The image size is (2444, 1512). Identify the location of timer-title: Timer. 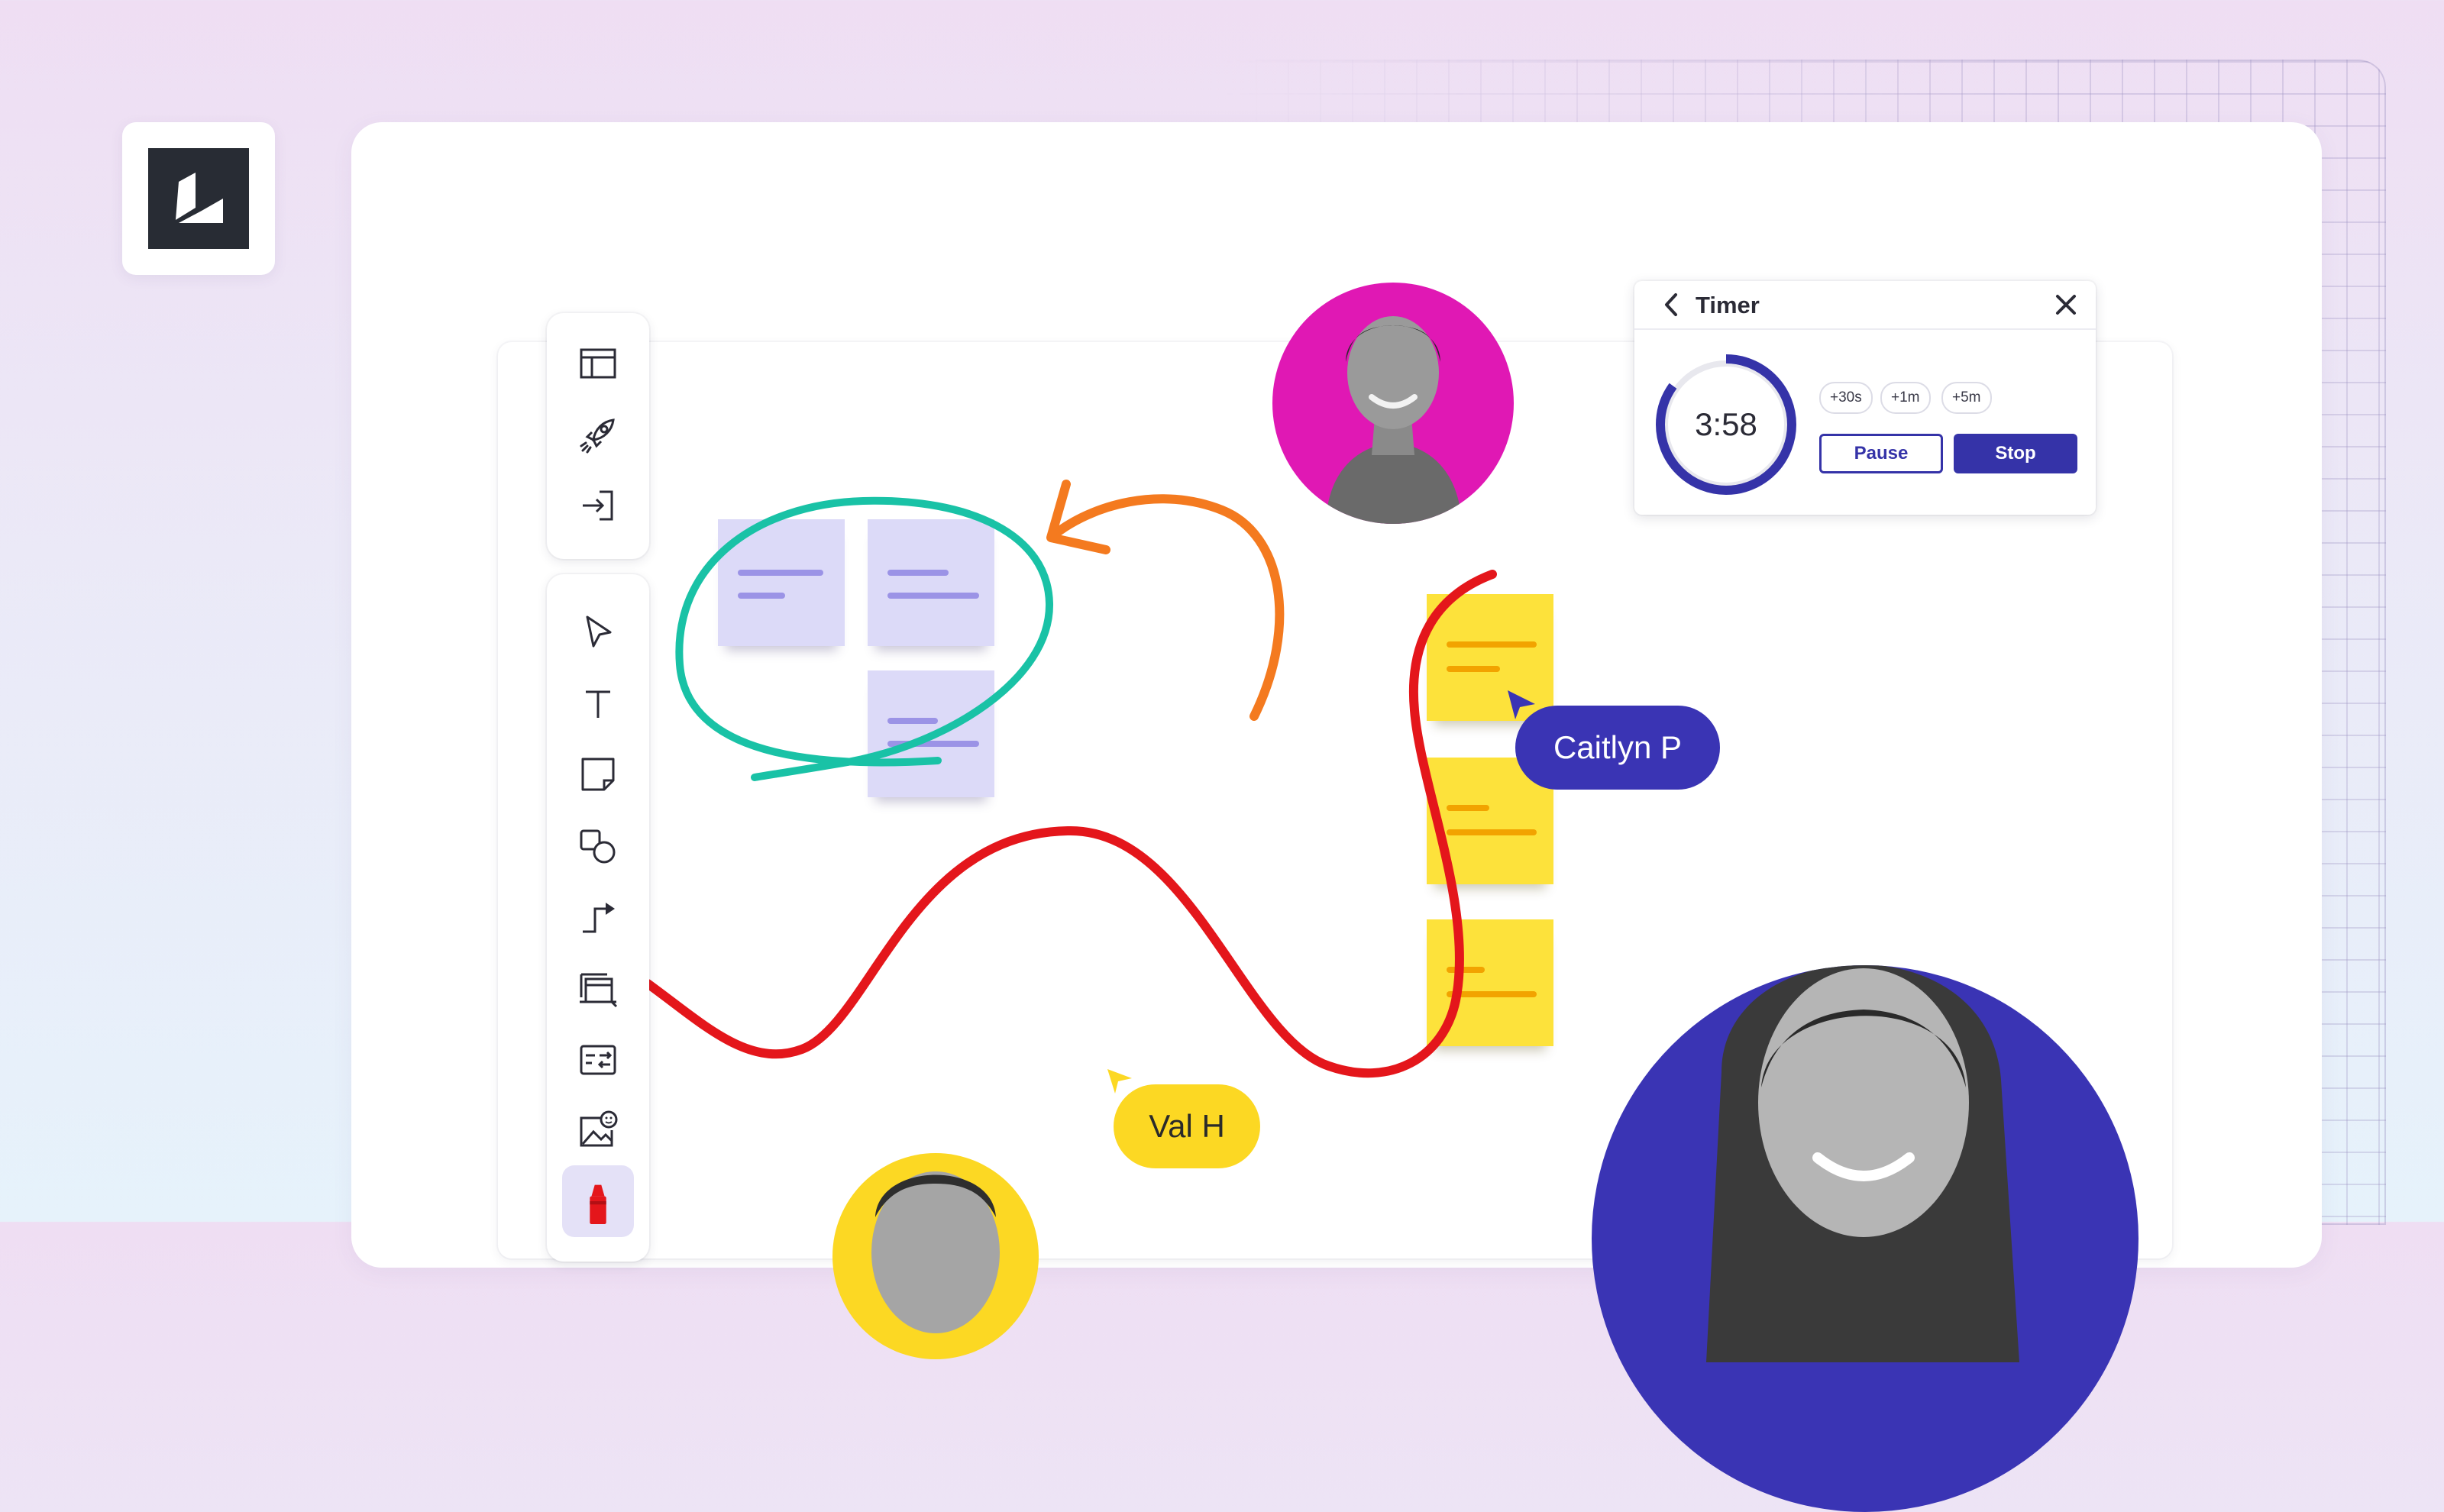
(1728, 305).